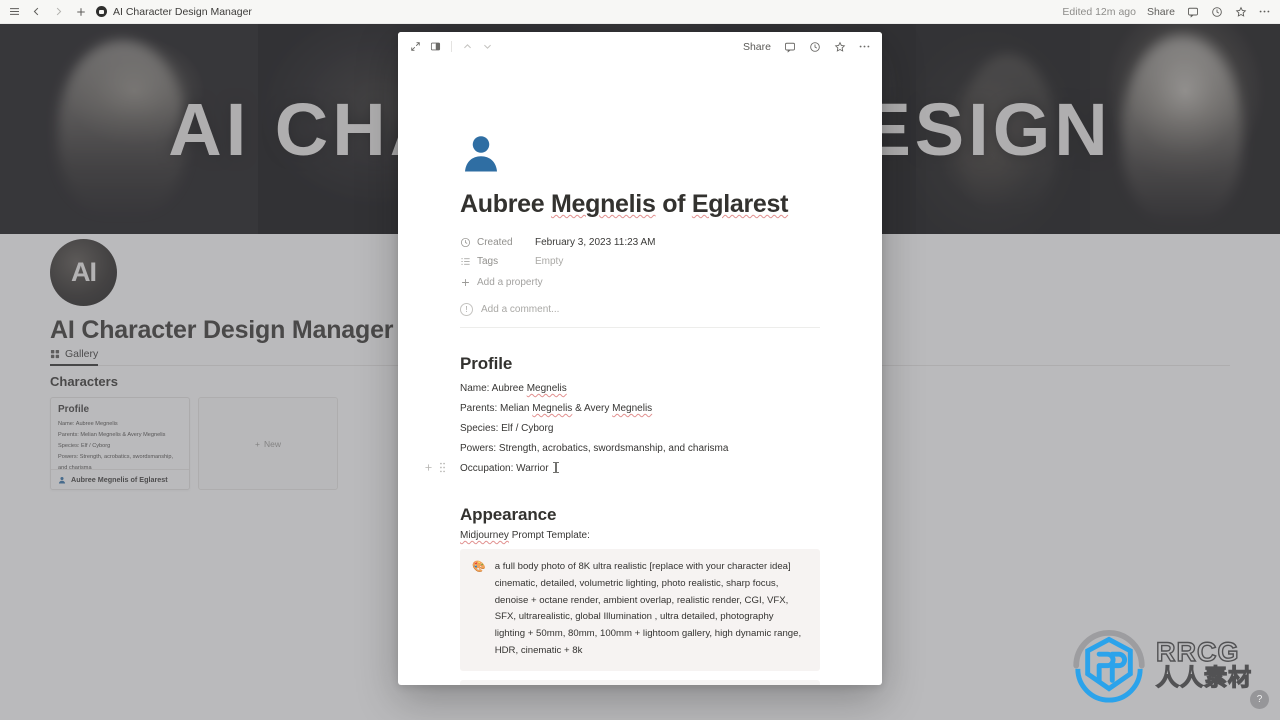 Image resolution: width=1280 pixels, height=720 pixels. What do you see at coordinates (592, 408) in the screenshot?
I see `profile-line-text: & Avery` at bounding box center [592, 408].